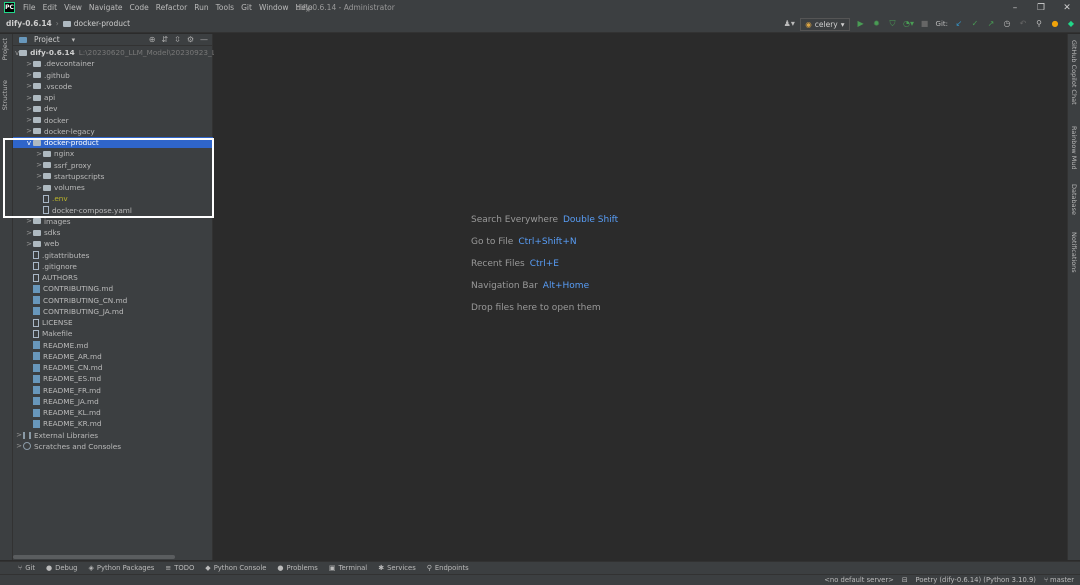 Image resolution: width=1080 pixels, height=585 pixels. I want to click on user-icon: ♟▾, so click(789, 24).